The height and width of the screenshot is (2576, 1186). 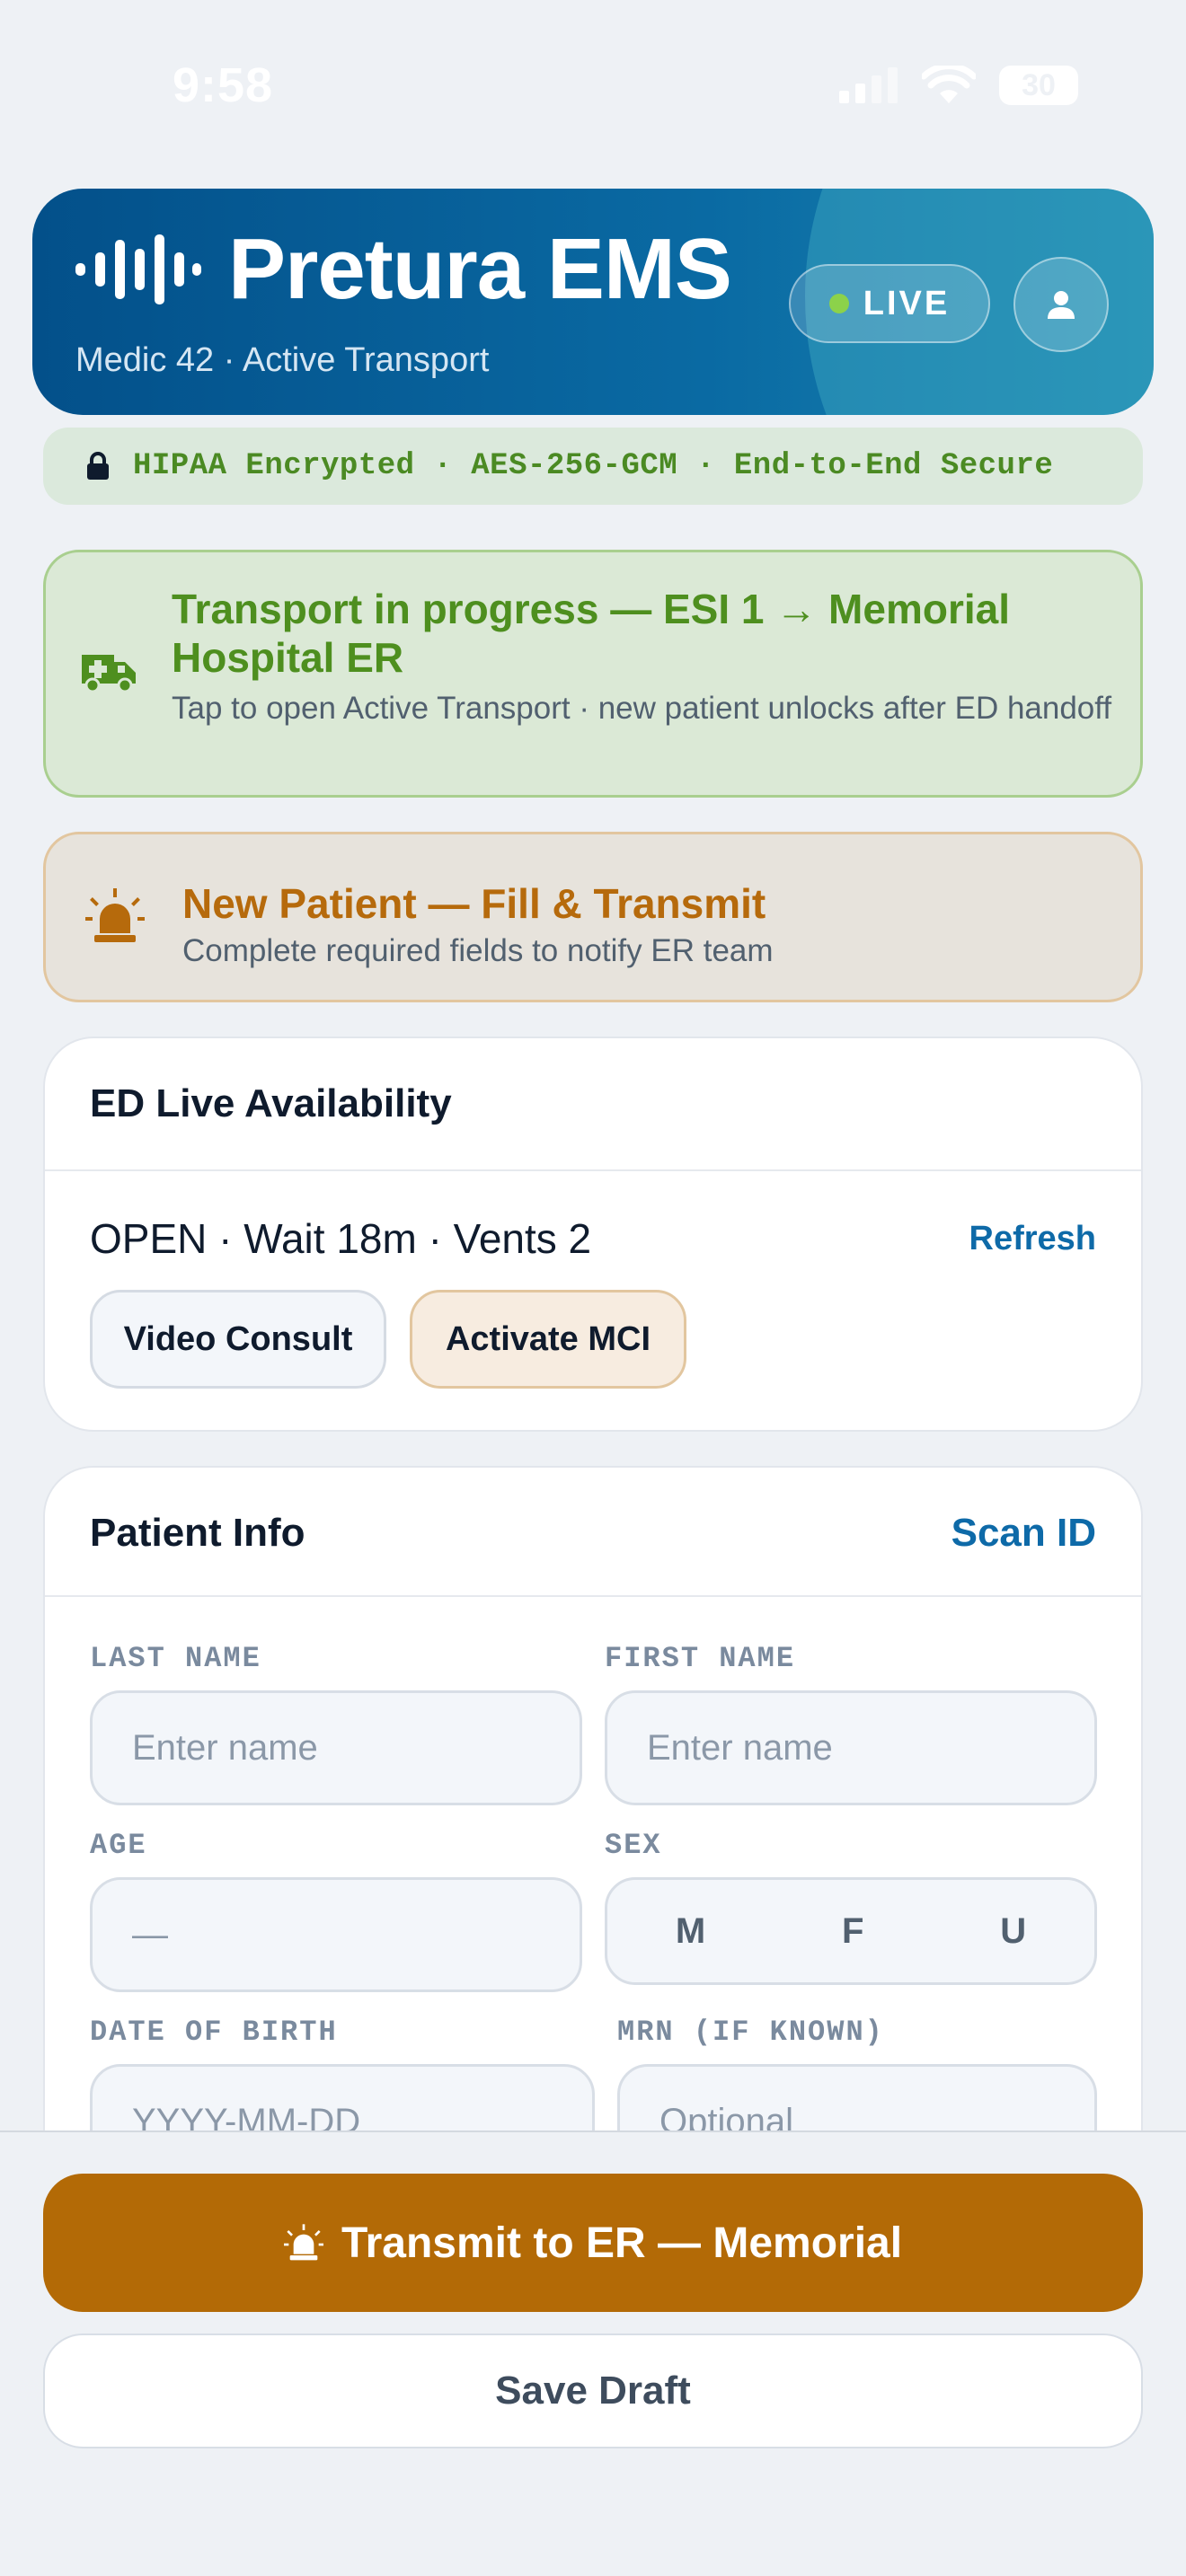 What do you see at coordinates (593, 2390) in the screenshot?
I see `save-draft-button: Save Draft` at bounding box center [593, 2390].